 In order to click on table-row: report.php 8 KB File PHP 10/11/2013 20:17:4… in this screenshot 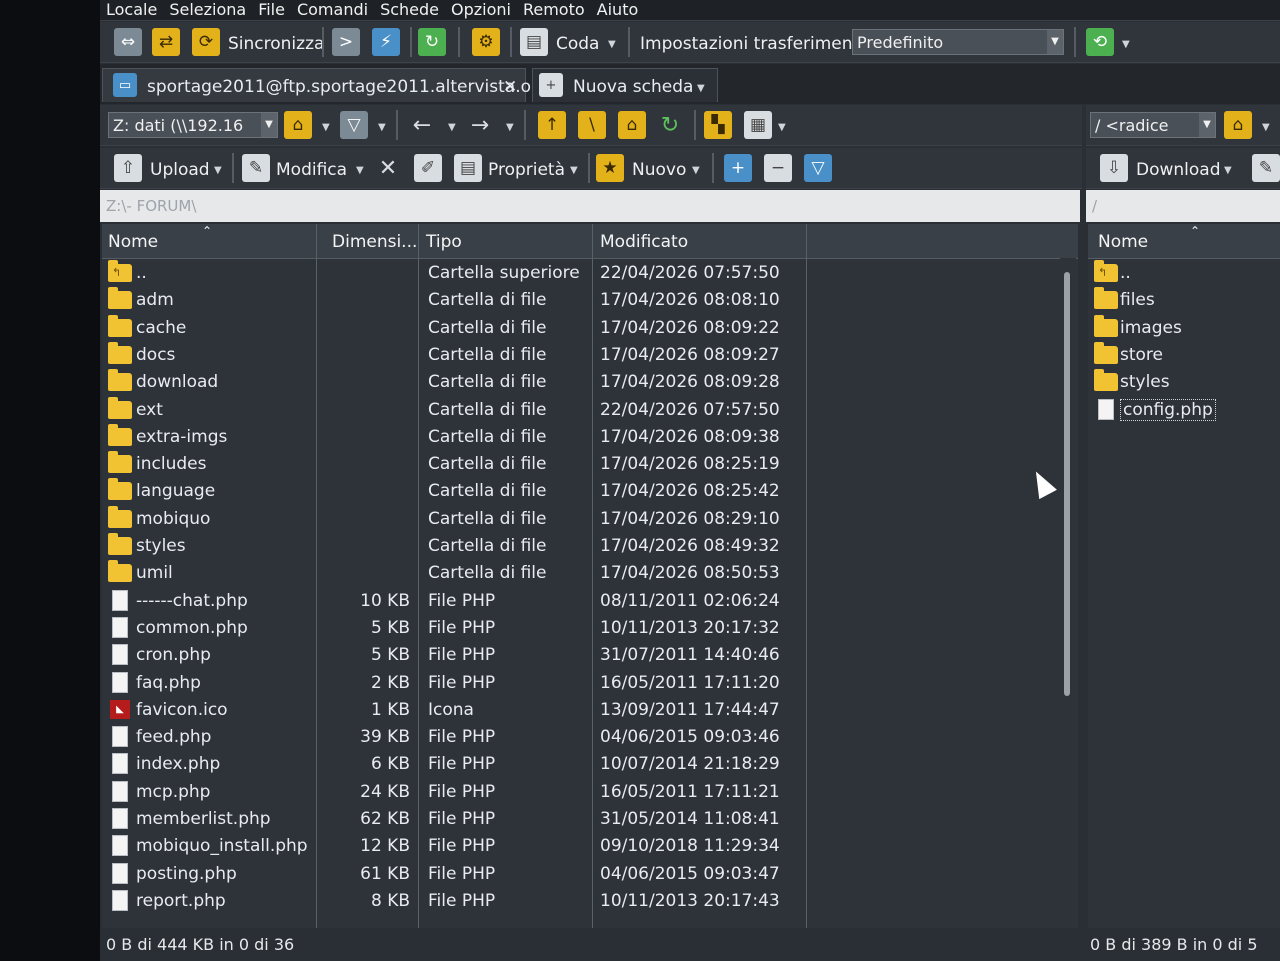, I will do `click(582, 901)`.